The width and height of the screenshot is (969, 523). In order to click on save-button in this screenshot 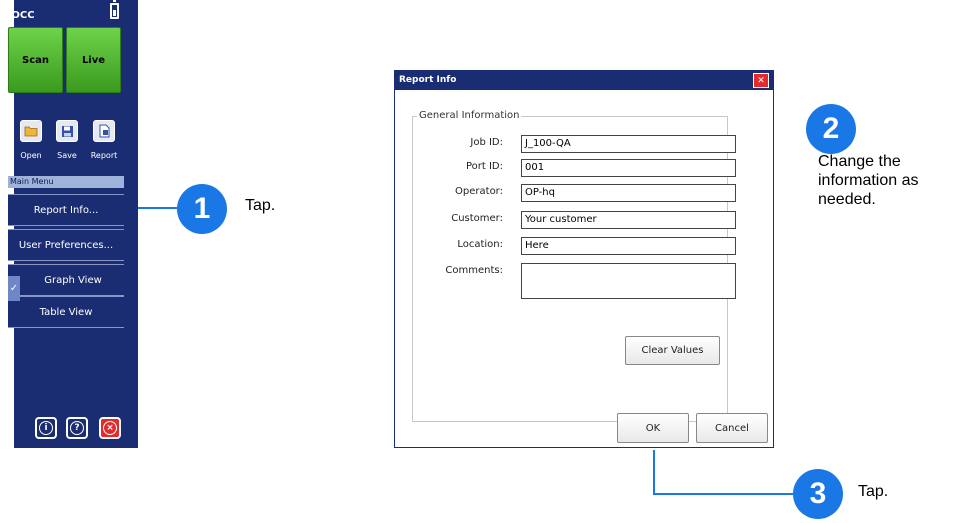, I will do `click(67, 131)`.